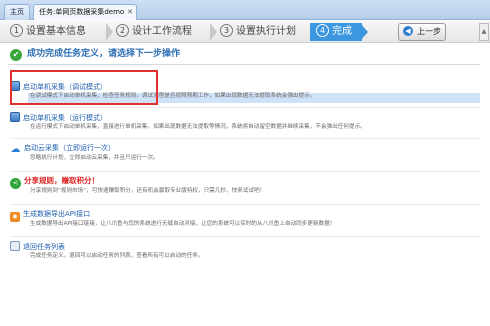 The width and height of the screenshot is (490, 326). What do you see at coordinates (484, 32) in the screenshot?
I see `scroll-up-button: ▲` at bounding box center [484, 32].